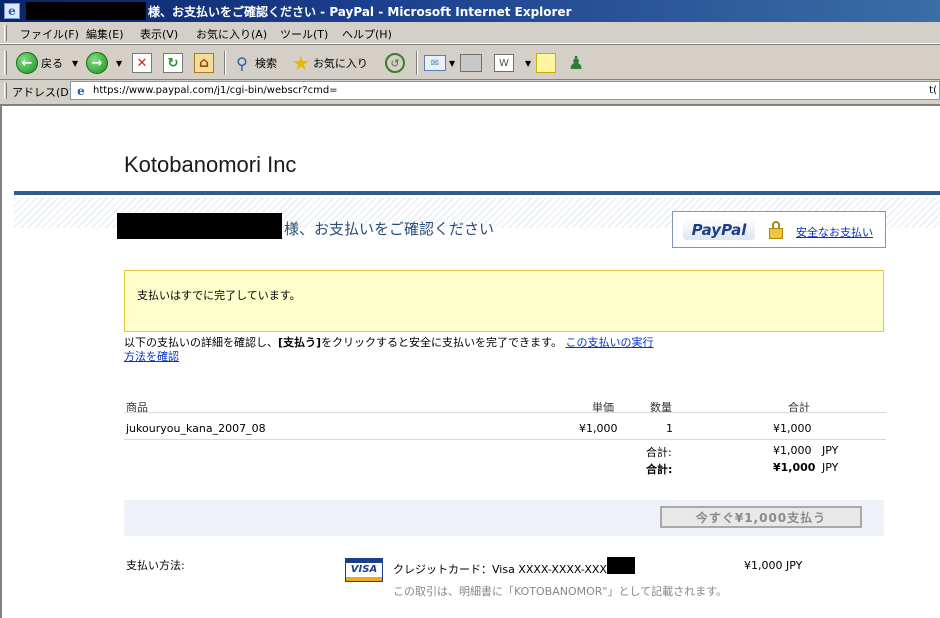  I want to click on subtotal-value: ¥1,000, so click(792, 450).